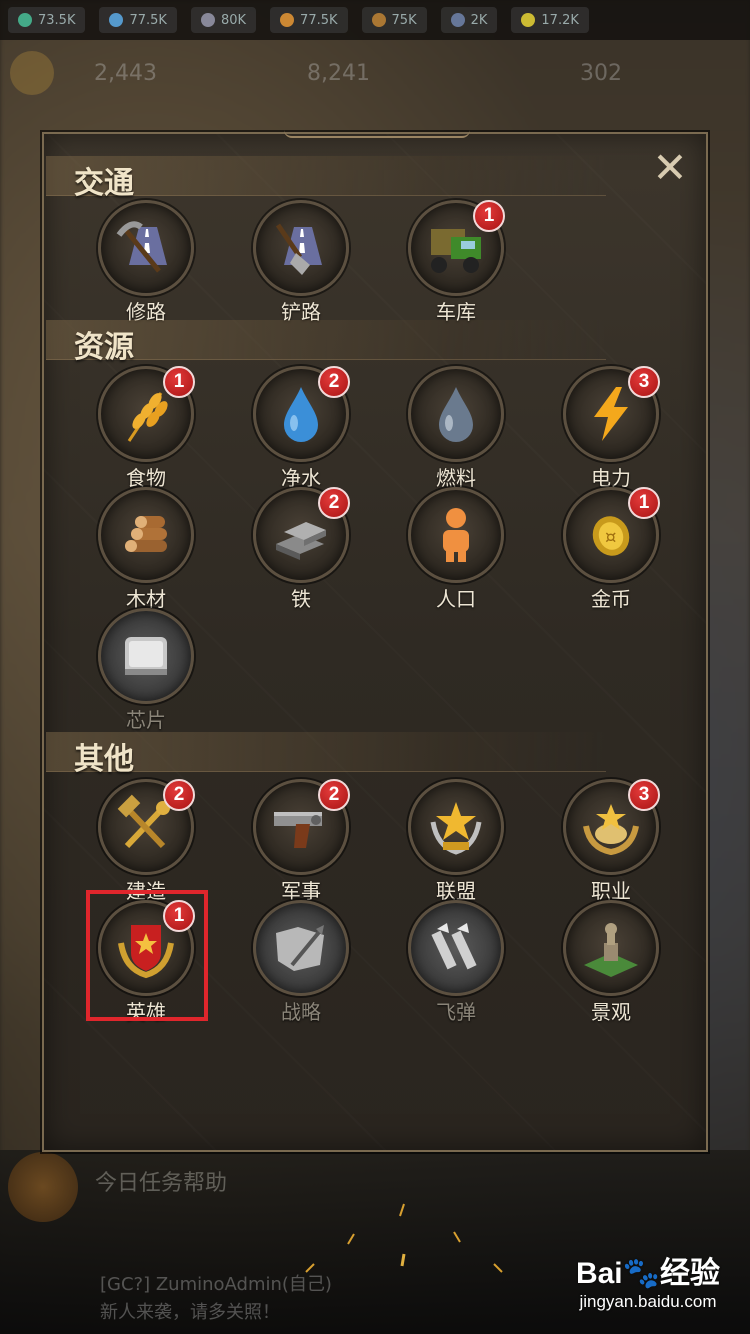 This screenshot has height=1334, width=750. I want to click on item-wood: 木材, so click(146, 549).